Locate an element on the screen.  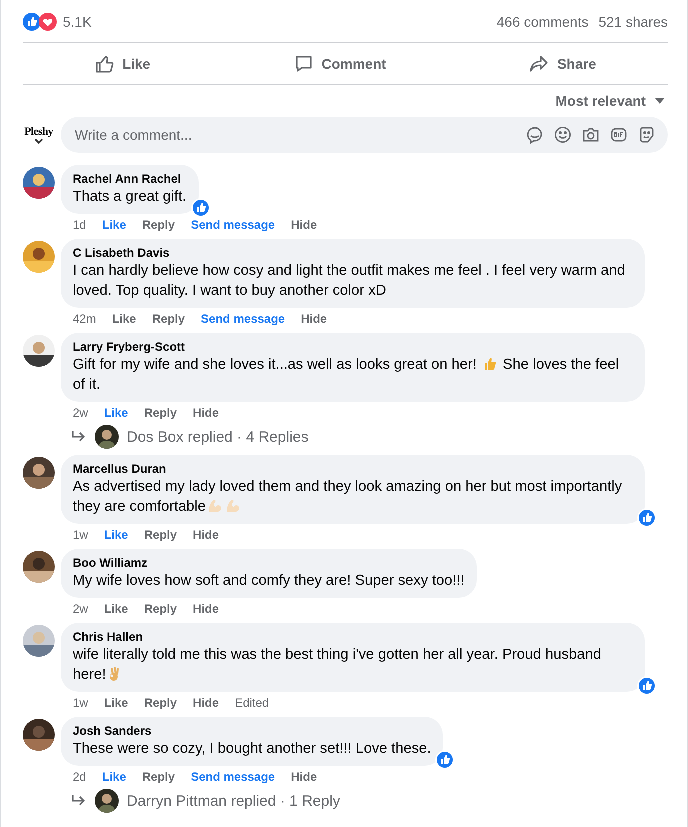
share-arrow-icon is located at coordinates (539, 64).